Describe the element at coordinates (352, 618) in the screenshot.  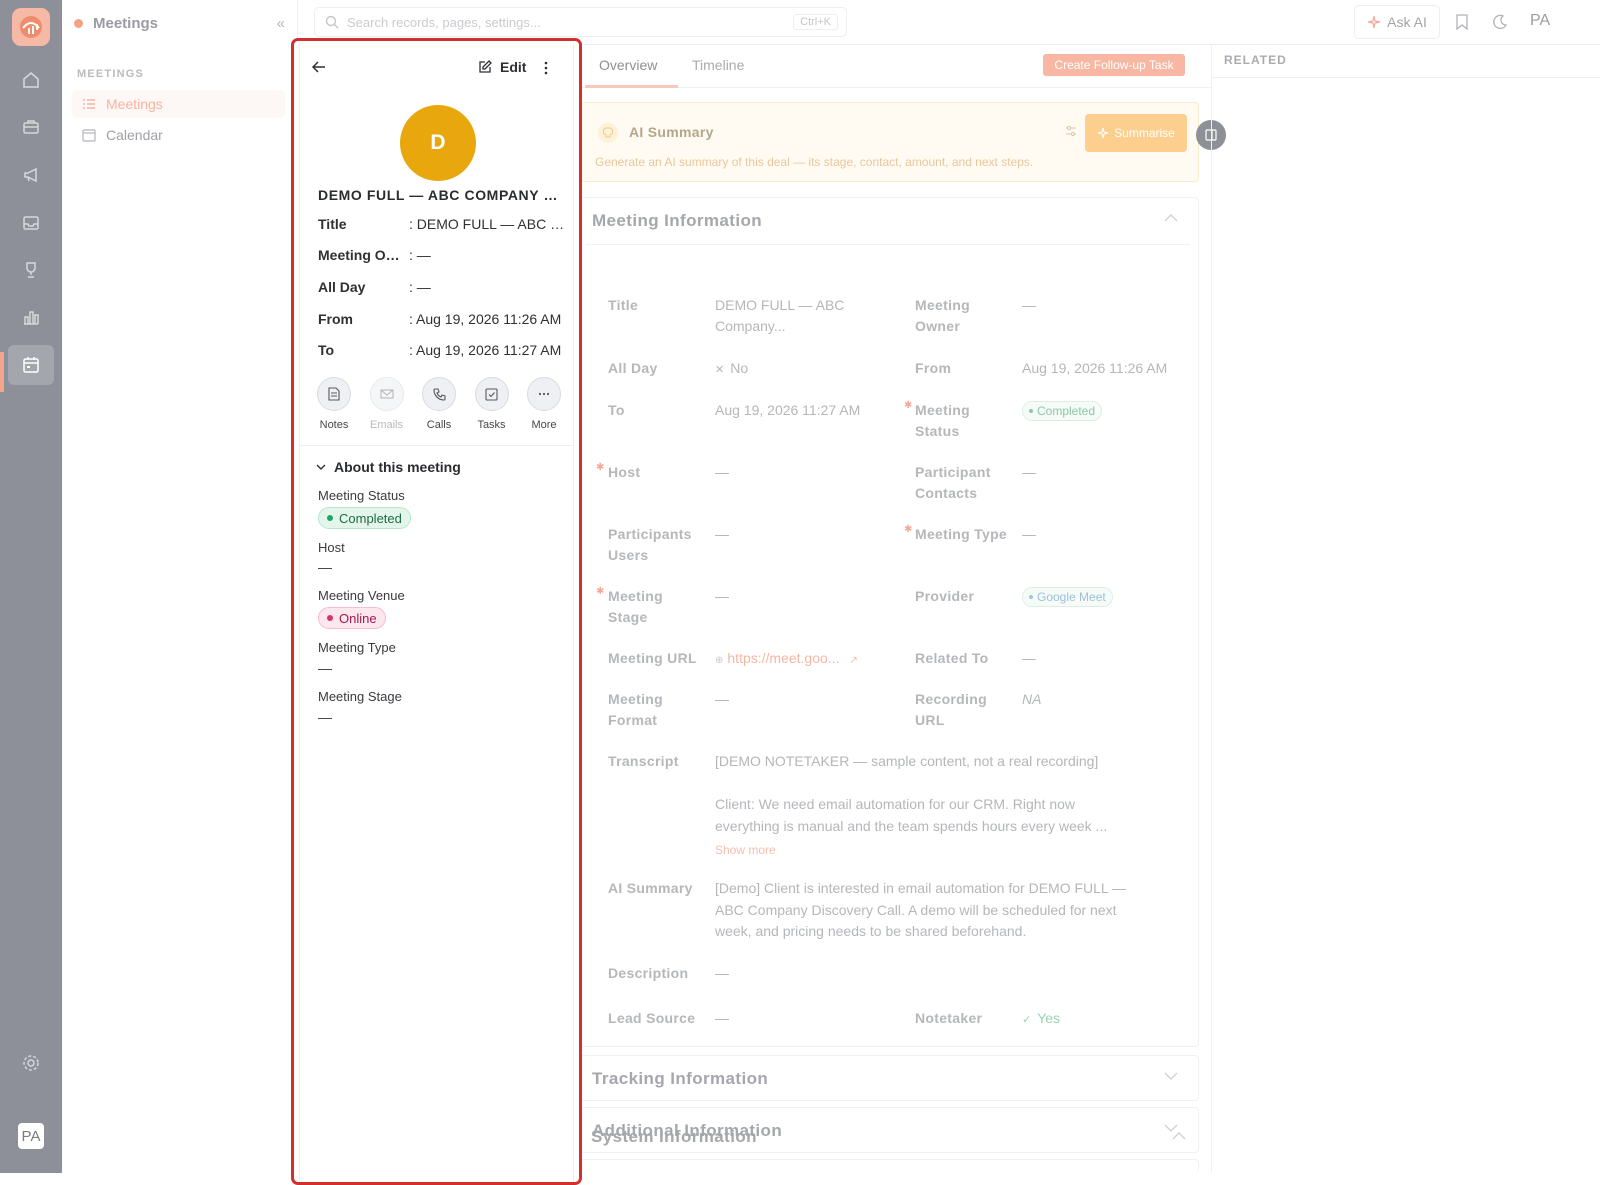
I see `venue-badge: Online` at that location.